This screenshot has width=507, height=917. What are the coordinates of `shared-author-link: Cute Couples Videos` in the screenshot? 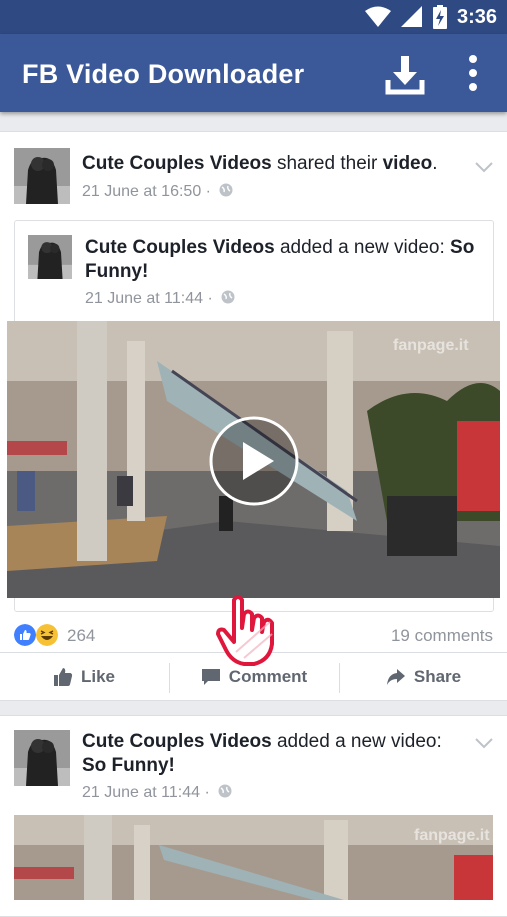 It's located at (180, 247).